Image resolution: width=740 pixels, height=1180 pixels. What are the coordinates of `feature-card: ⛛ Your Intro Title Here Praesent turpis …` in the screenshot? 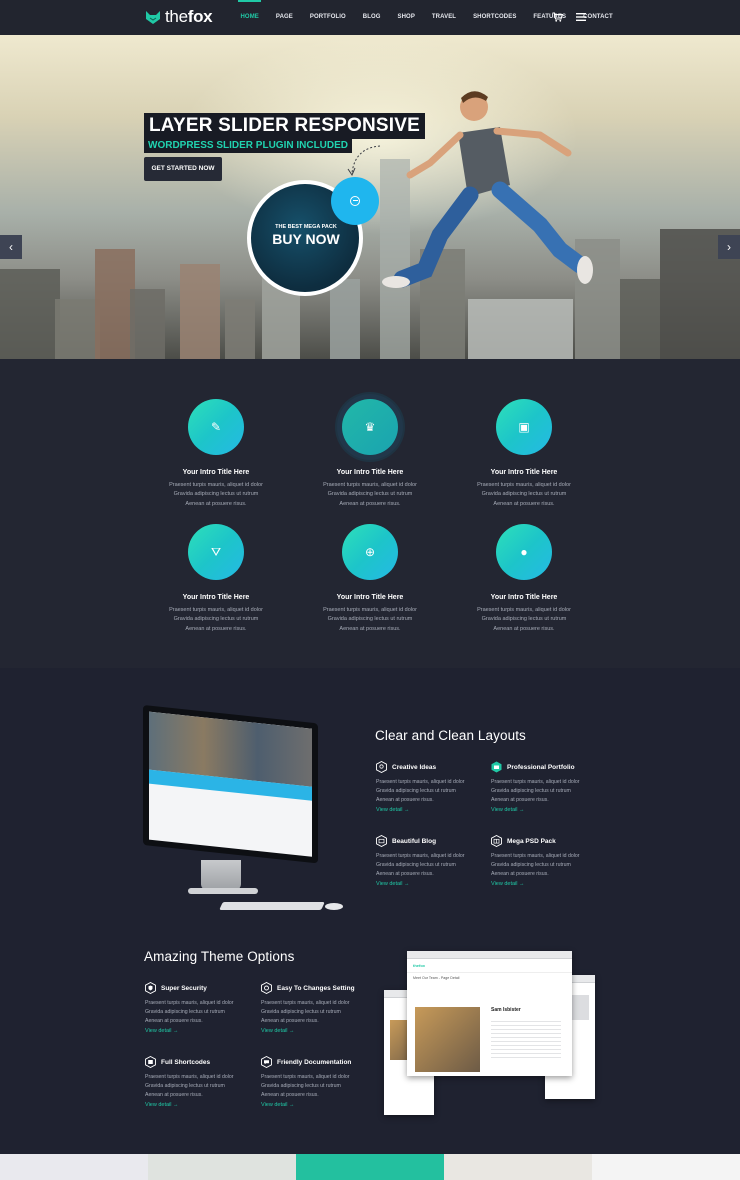 It's located at (216, 579).